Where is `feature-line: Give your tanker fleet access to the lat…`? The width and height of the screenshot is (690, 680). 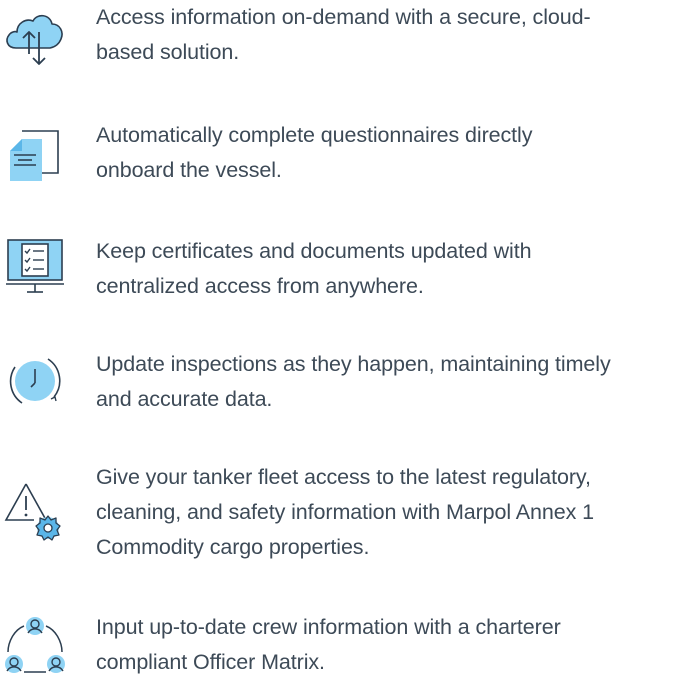
feature-line: Give your tanker fleet access to the lat… is located at coordinates (343, 477).